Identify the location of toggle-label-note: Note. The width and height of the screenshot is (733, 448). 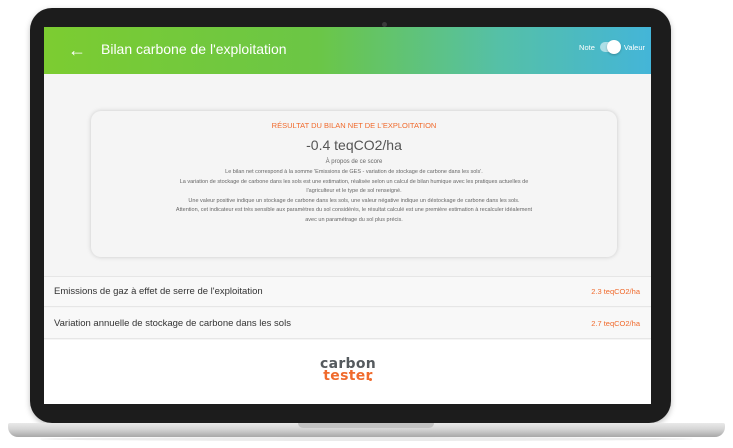
(587, 47).